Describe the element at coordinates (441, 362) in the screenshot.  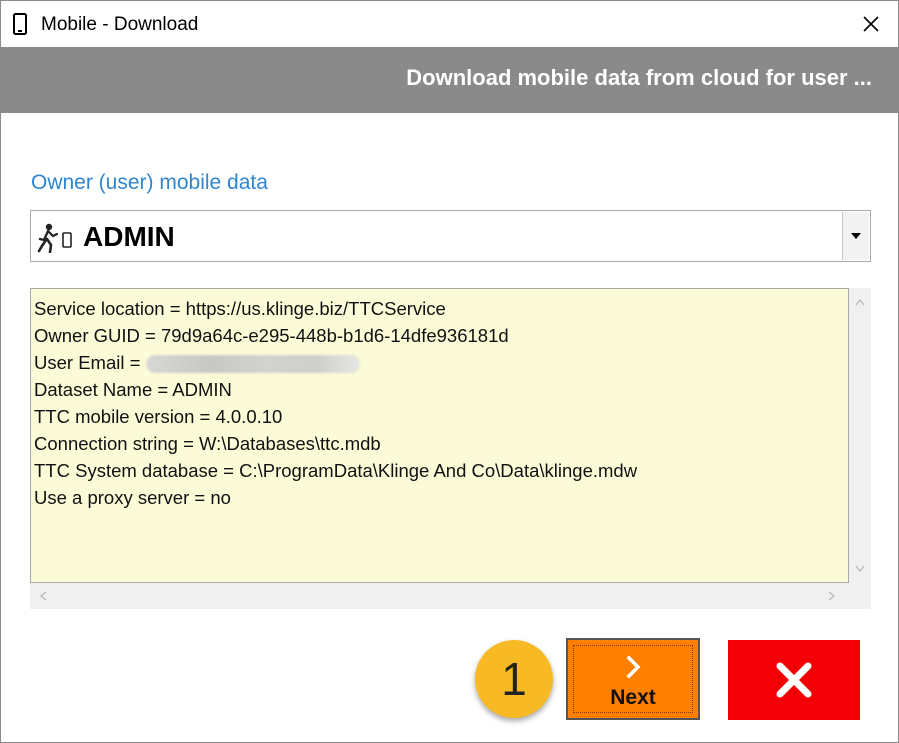
I see `info-line-user-email: User Email =` at that location.